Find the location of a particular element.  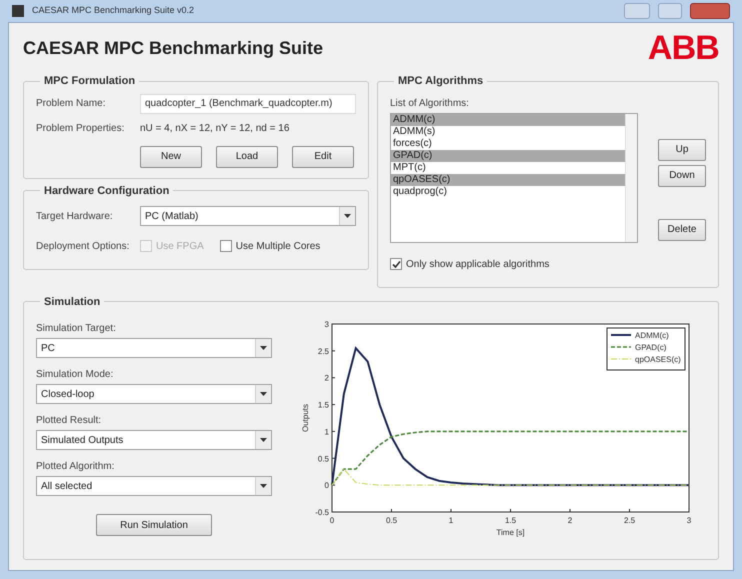

push-button: Down is located at coordinates (682, 175).